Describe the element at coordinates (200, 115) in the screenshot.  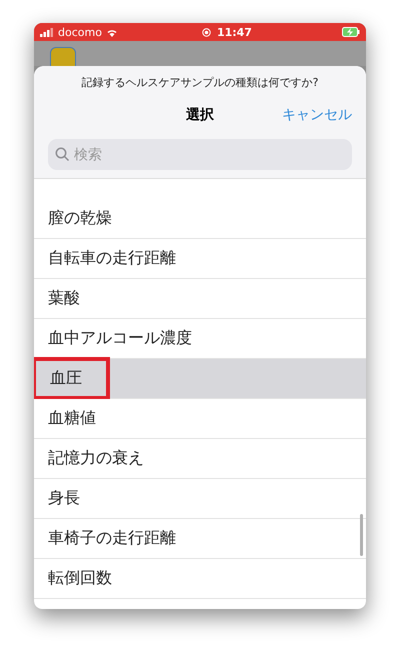
I see `sheet-title: 選択` at that location.